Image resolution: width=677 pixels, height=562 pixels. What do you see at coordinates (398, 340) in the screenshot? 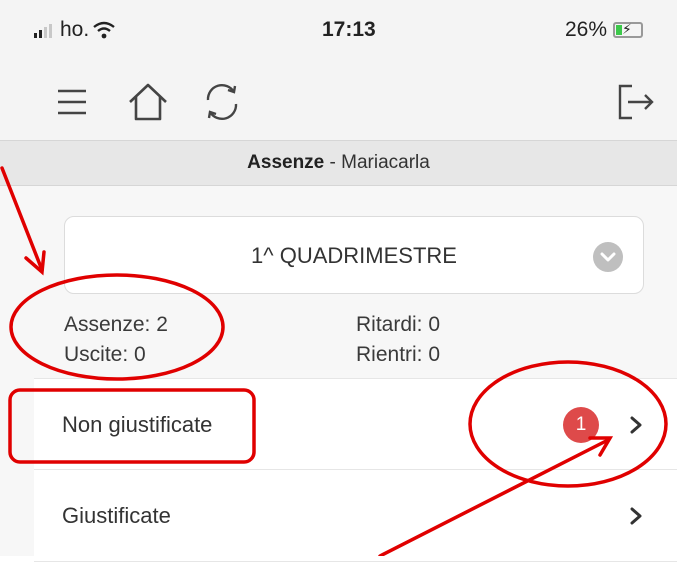
I see `stats-right: Ritardi: 0 Rientri: 0` at bounding box center [398, 340].